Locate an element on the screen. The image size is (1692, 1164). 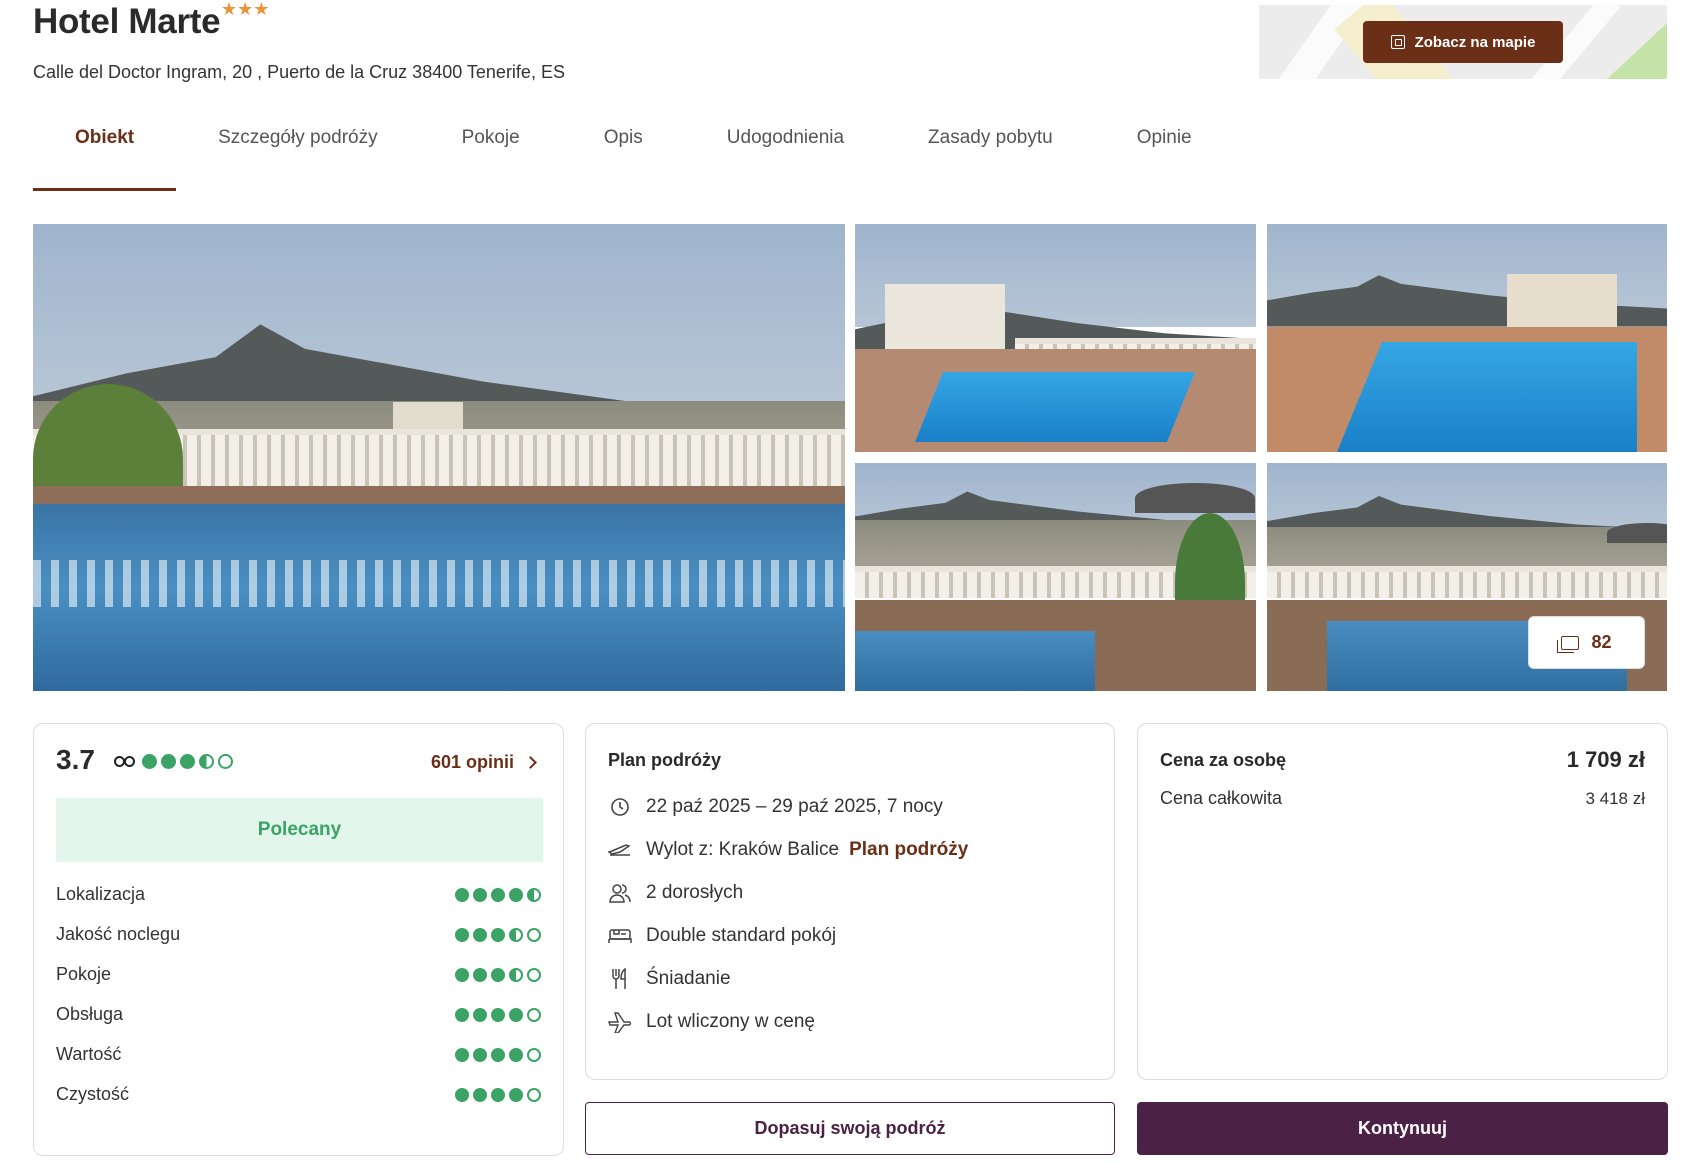
total-price-label: Cena całkowita is located at coordinates (1221, 798).